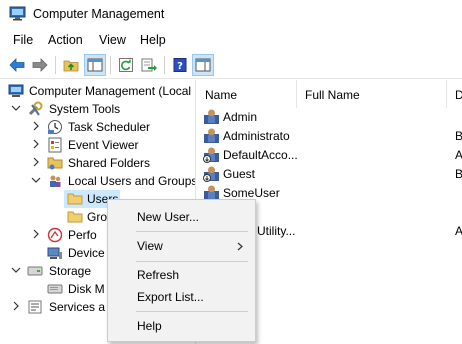  Describe the element at coordinates (82, 235) in the screenshot. I see `tree-item-label: Perfo` at that location.